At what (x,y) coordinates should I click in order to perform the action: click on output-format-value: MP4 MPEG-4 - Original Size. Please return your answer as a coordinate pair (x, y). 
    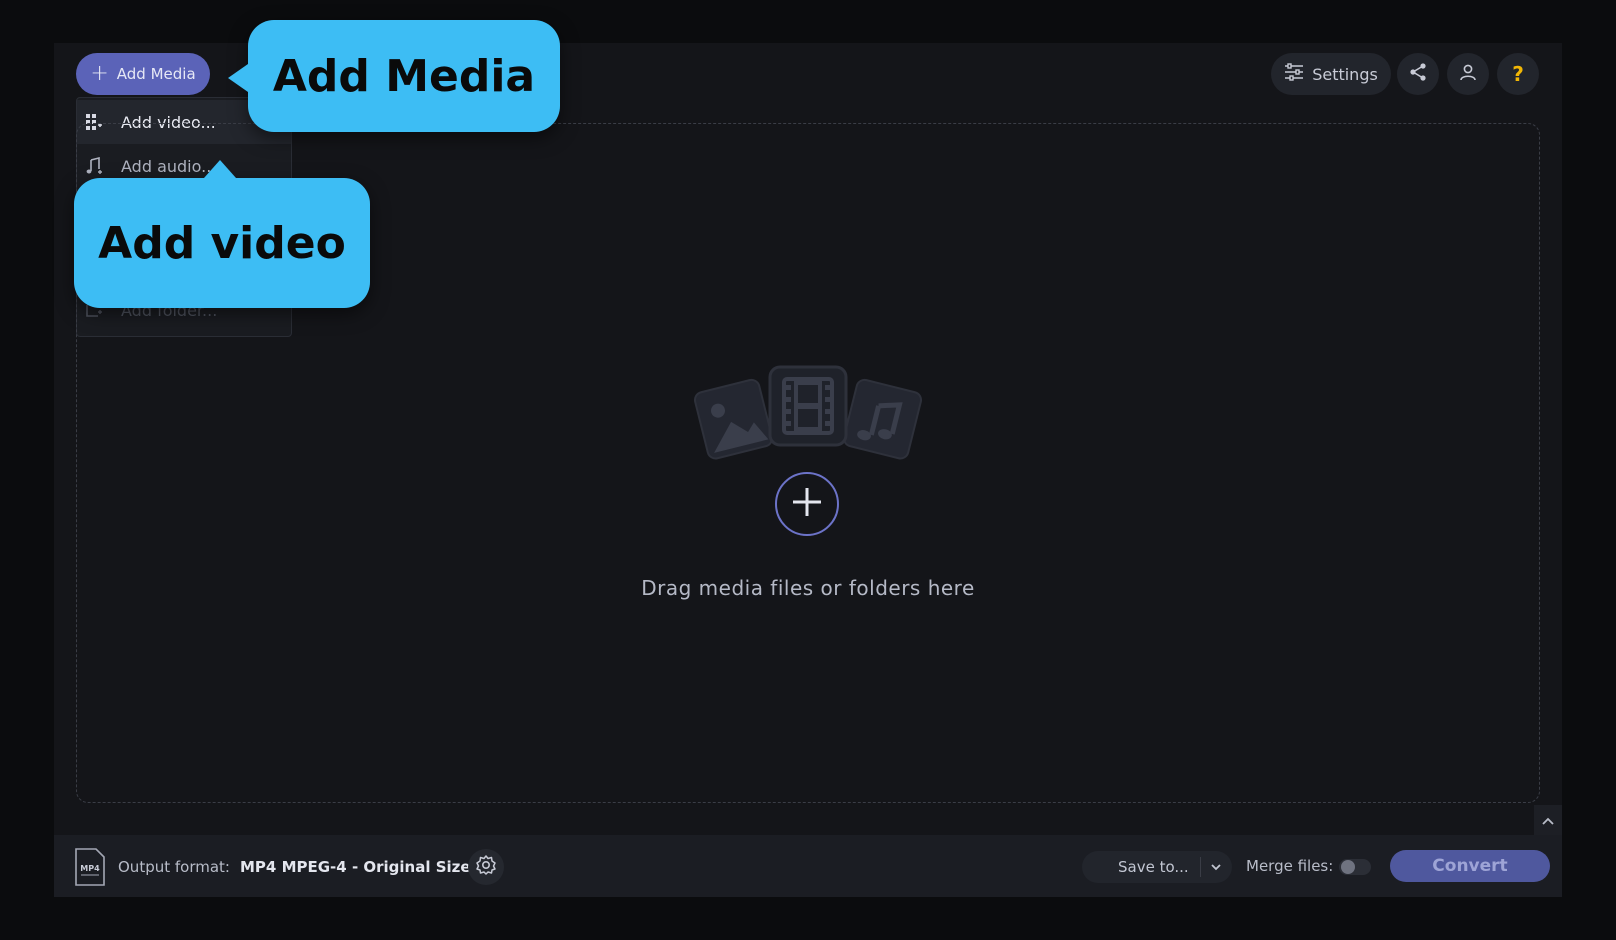
    Looking at the image, I should click on (355, 867).